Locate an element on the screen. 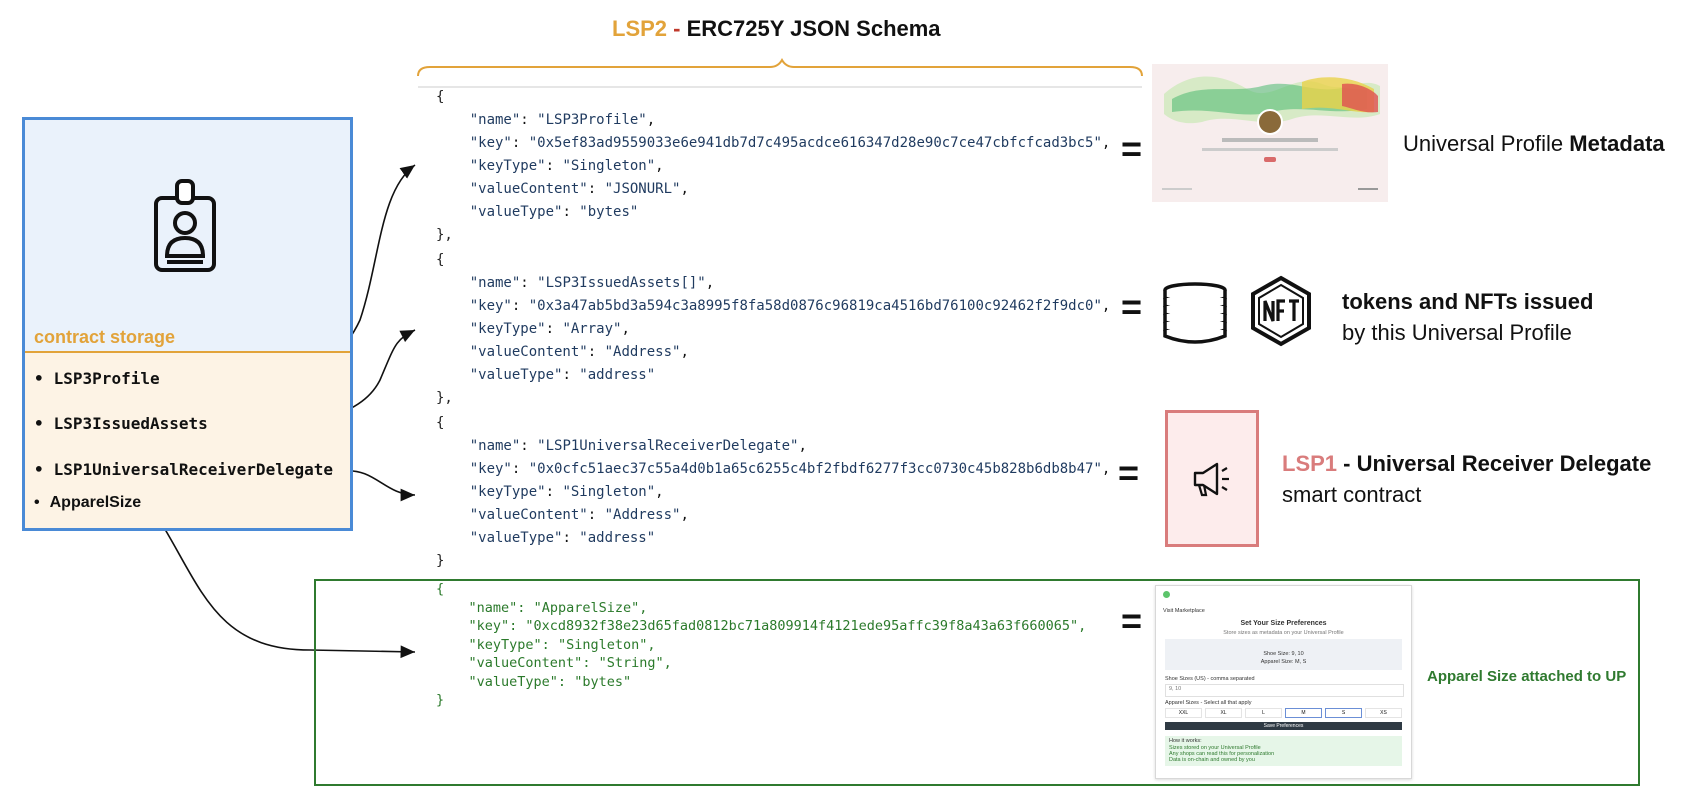 The image size is (1692, 797). app-apparel-summary: Apparel Size: M, S is located at coordinates (1283, 662).